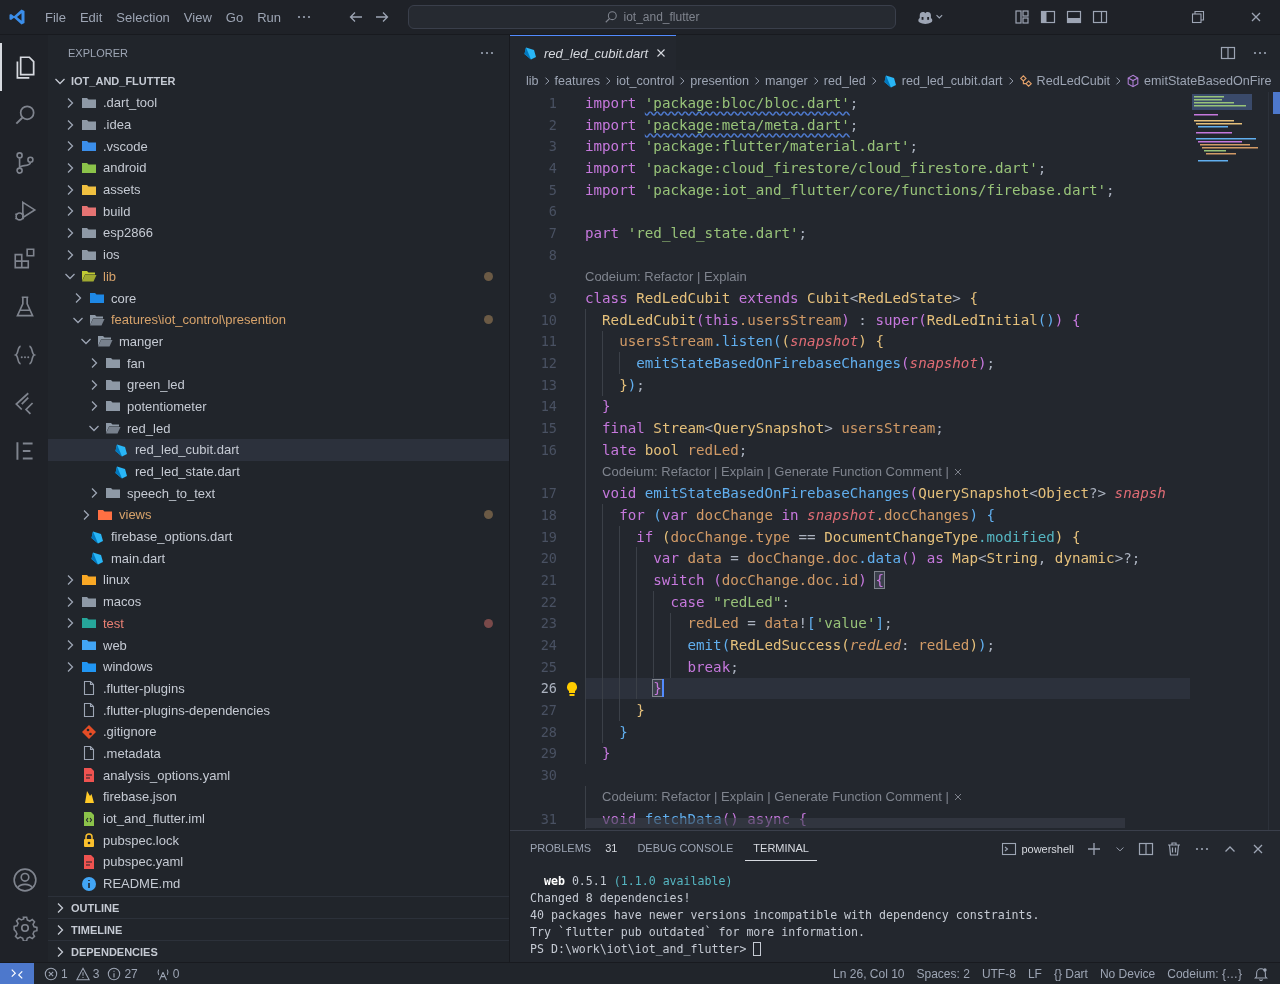  Describe the element at coordinates (645, 81) in the screenshot. I see `breadcrumb: iot_control` at that location.